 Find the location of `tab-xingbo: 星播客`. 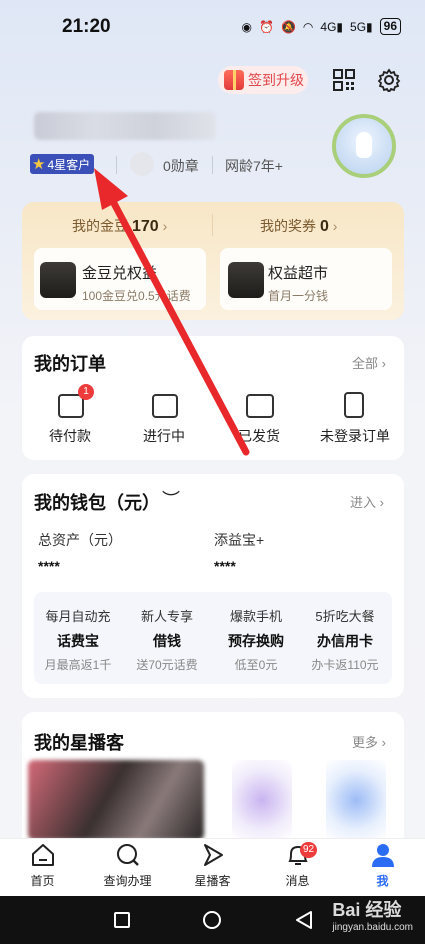

tab-xingbo: 星播客 is located at coordinates (212, 865).